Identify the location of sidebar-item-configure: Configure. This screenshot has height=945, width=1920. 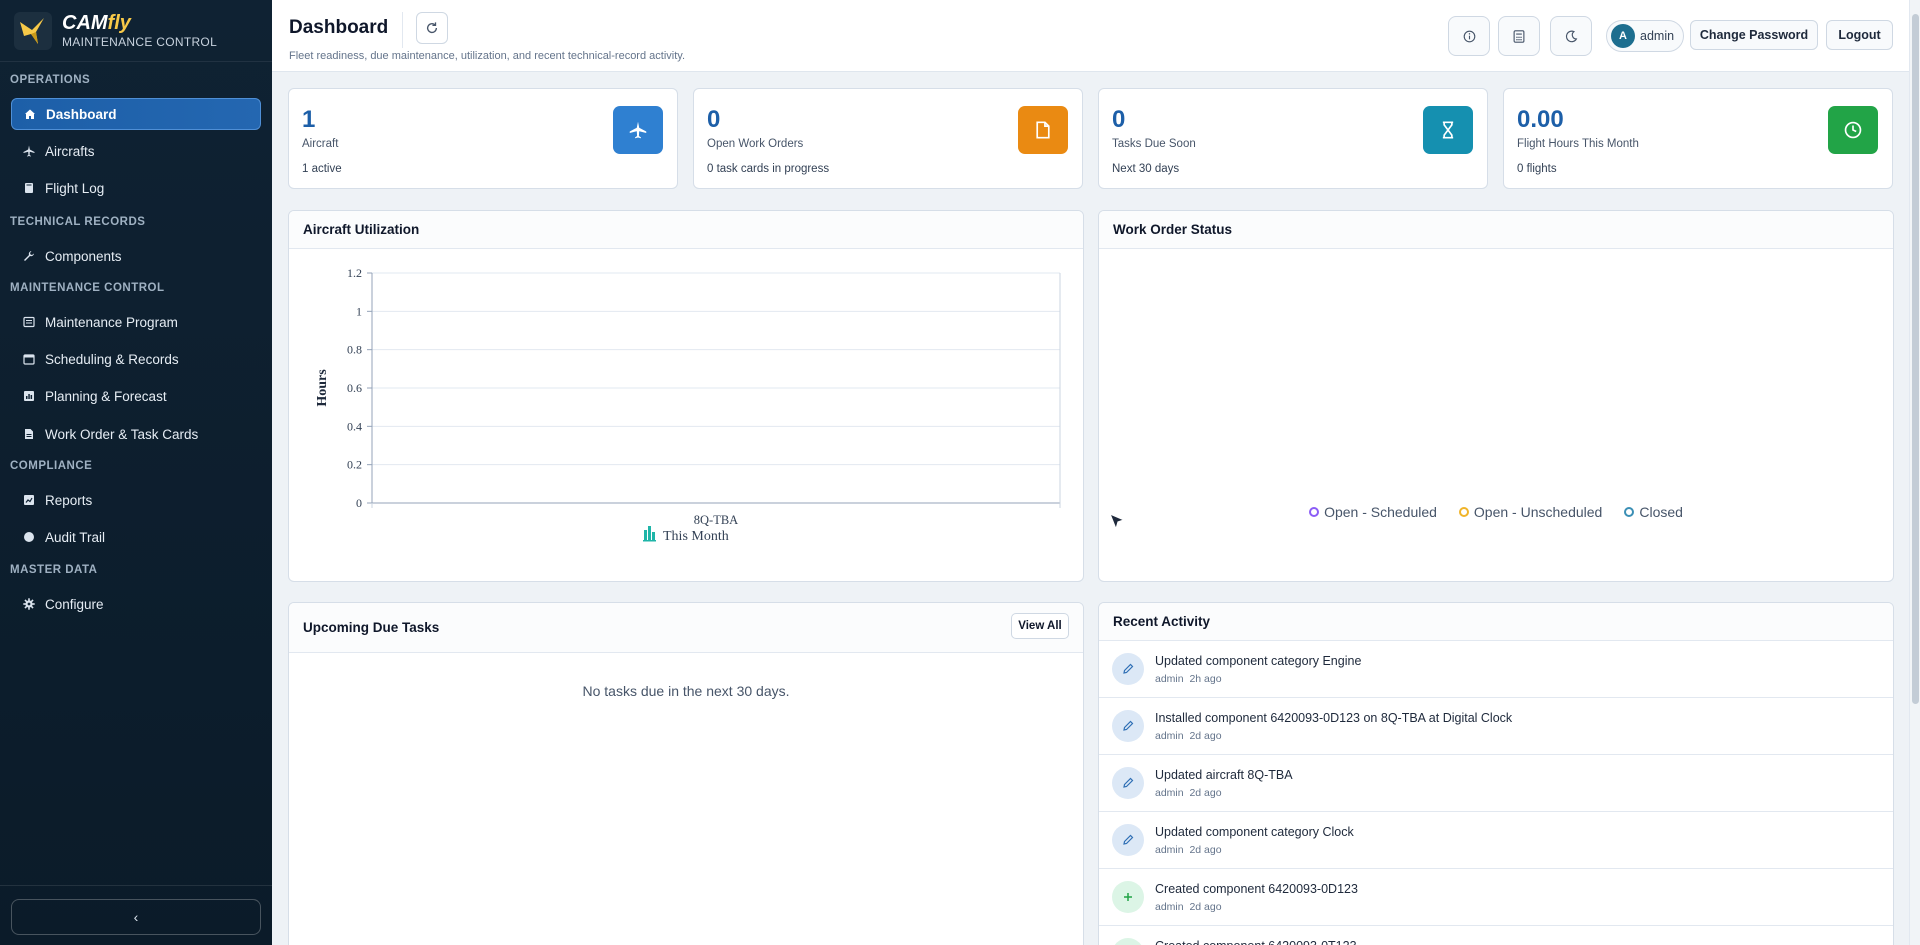
(136, 604).